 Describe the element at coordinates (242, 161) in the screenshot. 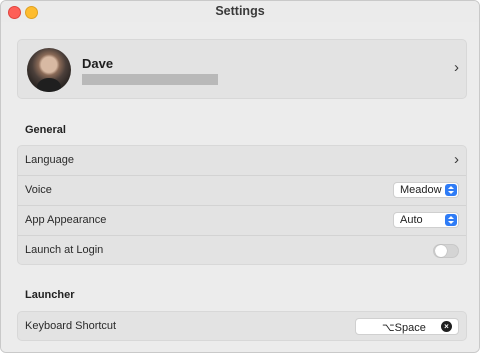

I see `language-row: Language ›` at that location.